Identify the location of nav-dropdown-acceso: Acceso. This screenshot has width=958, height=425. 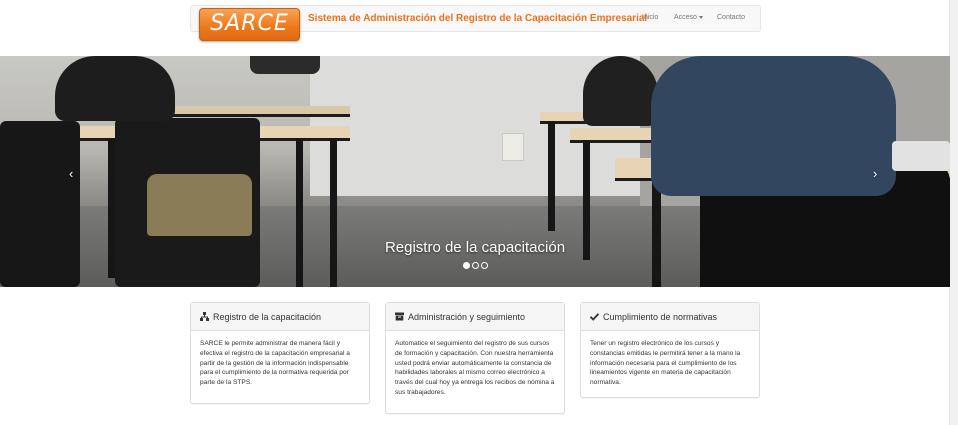
(688, 17).